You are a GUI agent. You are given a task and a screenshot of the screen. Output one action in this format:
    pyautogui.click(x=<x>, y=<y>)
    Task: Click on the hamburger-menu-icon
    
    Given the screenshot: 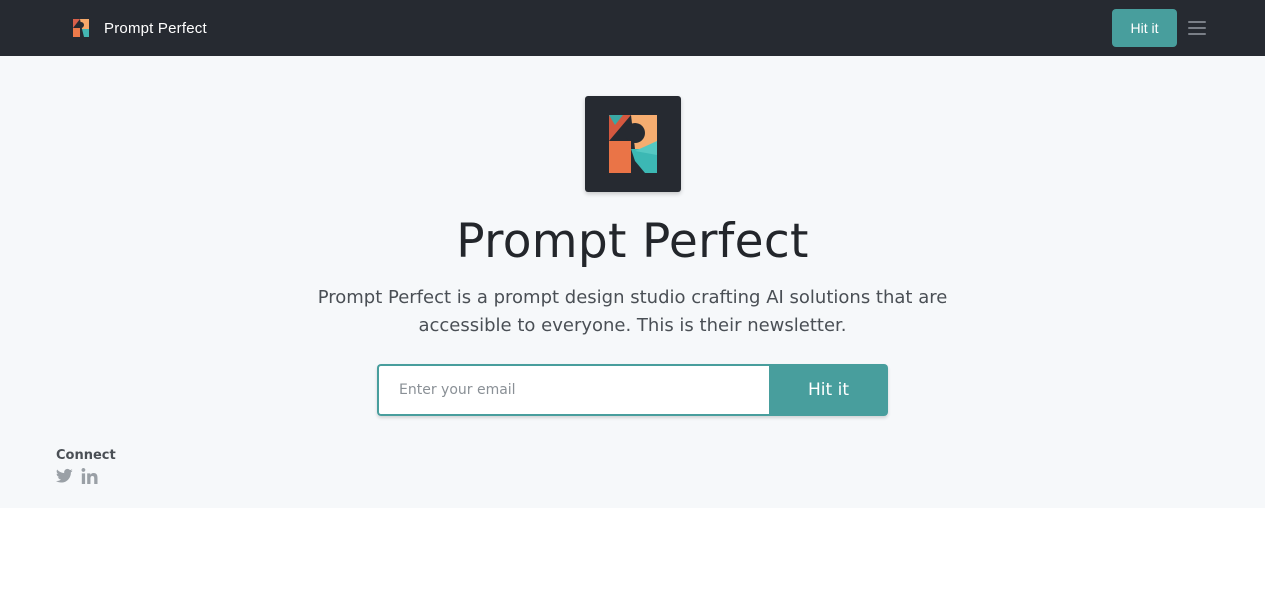 What is the action you would take?
    pyautogui.click(x=1197, y=28)
    